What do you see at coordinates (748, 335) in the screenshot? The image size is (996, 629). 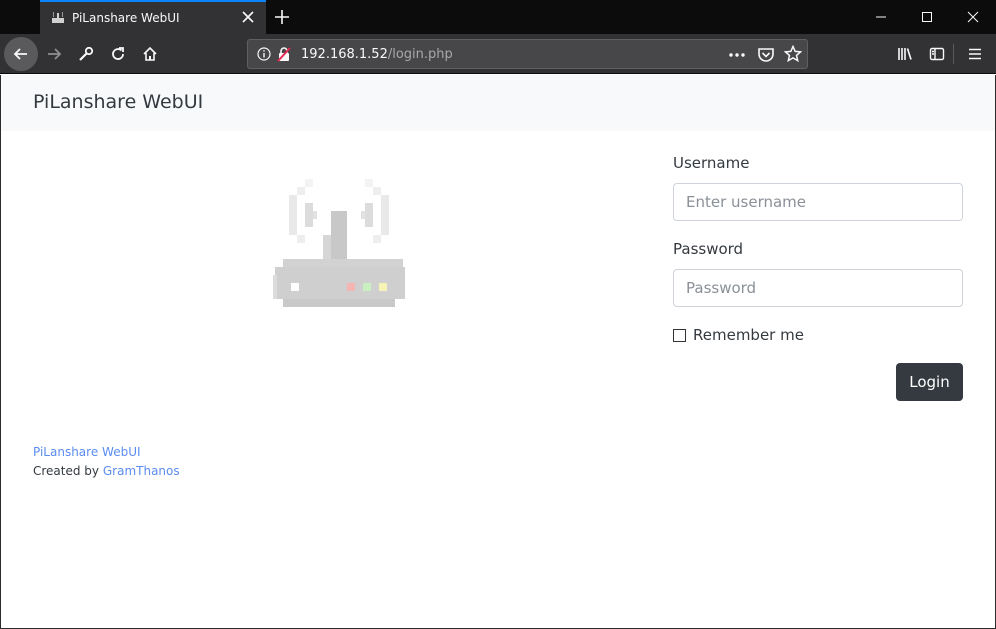 I see `remember-me-label: Remember me` at bounding box center [748, 335].